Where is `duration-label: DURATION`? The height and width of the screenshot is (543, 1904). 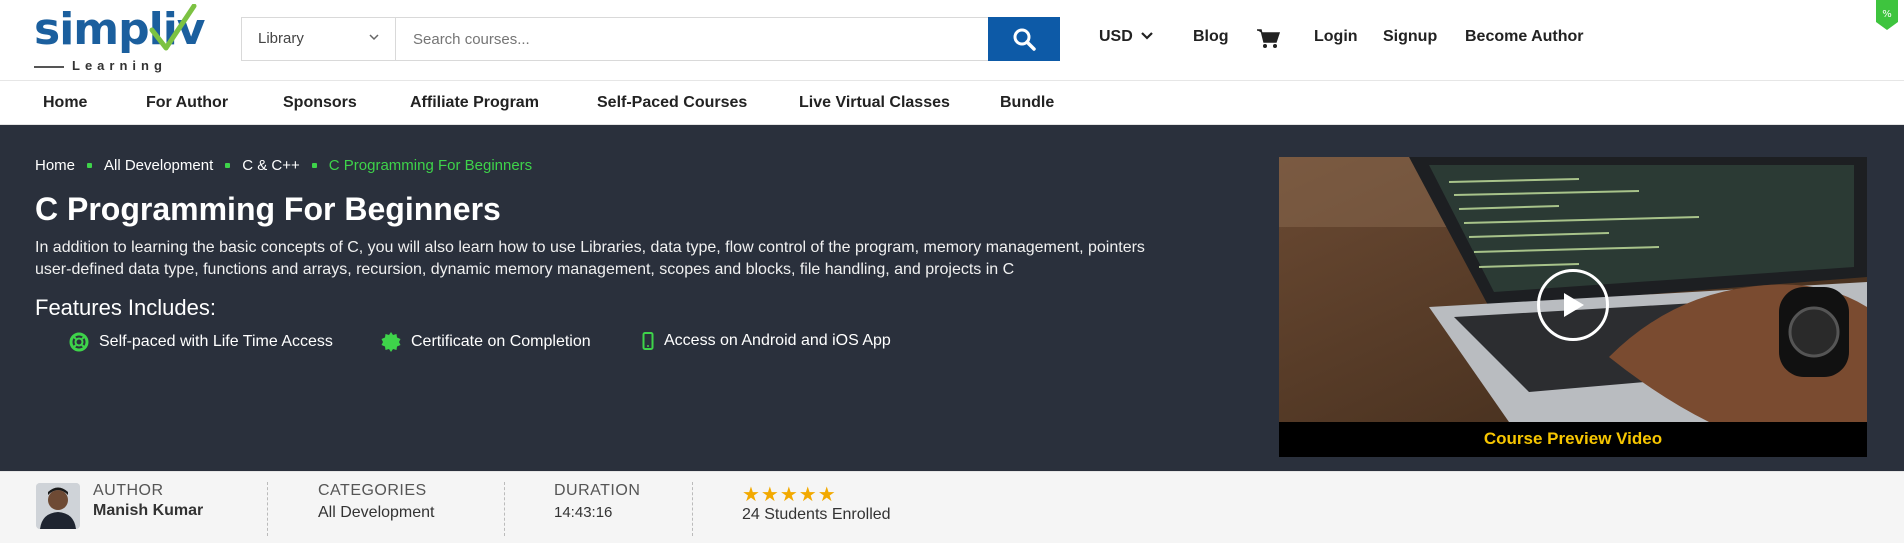 duration-label: DURATION is located at coordinates (597, 490).